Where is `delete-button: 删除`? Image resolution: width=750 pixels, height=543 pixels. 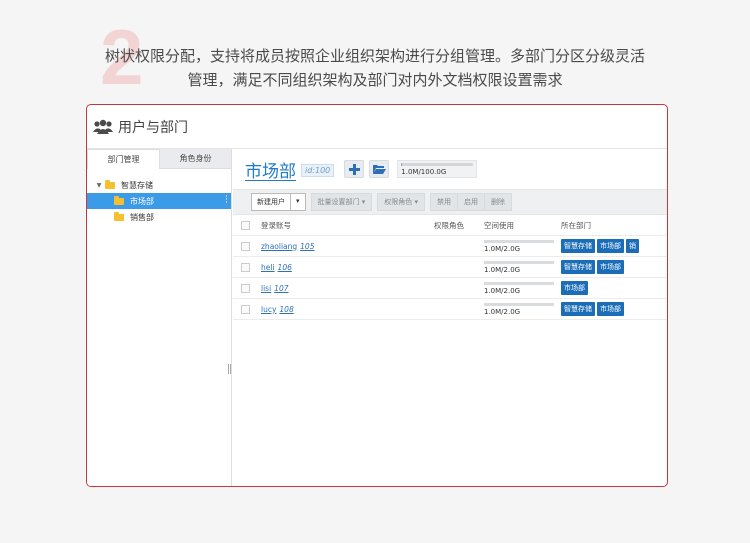 delete-button: 删除 is located at coordinates (498, 202).